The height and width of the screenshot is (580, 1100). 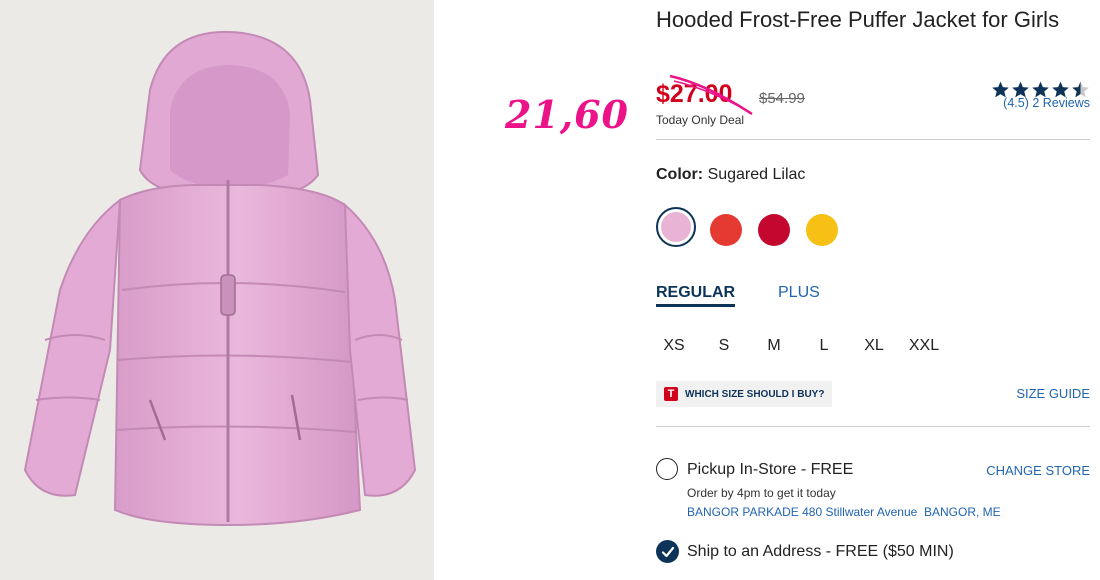 I want to click on ship-radio-checked, so click(x=667, y=551).